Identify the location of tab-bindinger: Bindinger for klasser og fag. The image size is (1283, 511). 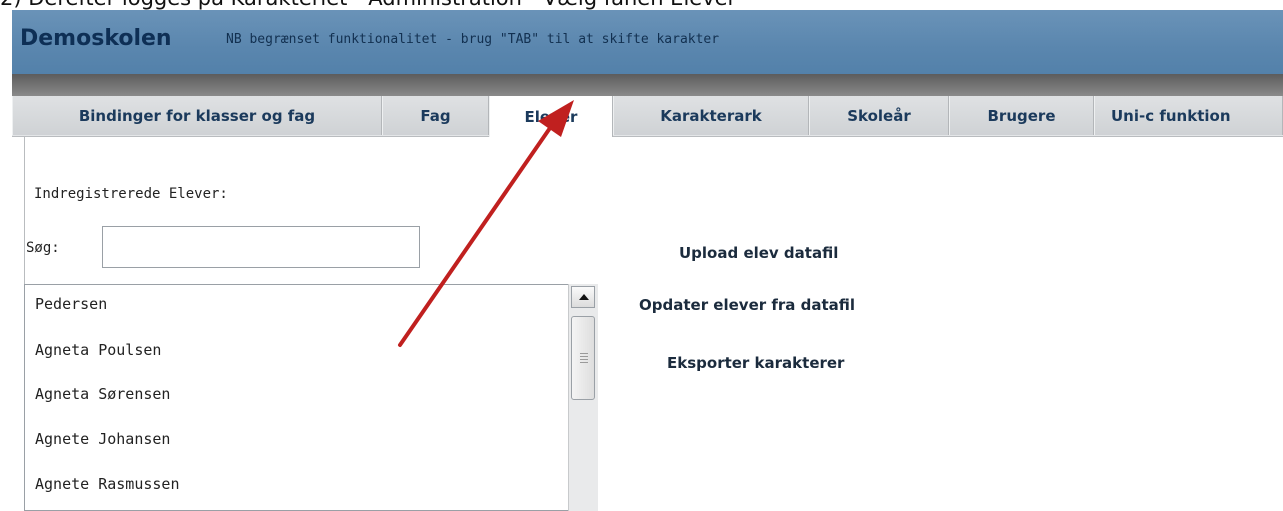
(197, 115).